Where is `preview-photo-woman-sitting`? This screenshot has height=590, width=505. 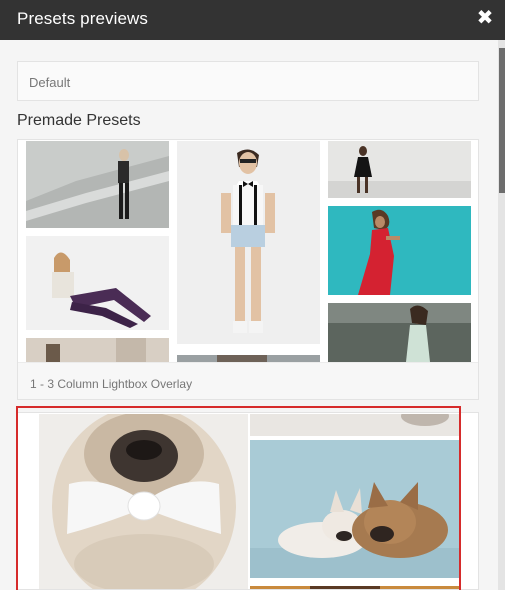
preview-photo-woman-sitting is located at coordinates (97, 283).